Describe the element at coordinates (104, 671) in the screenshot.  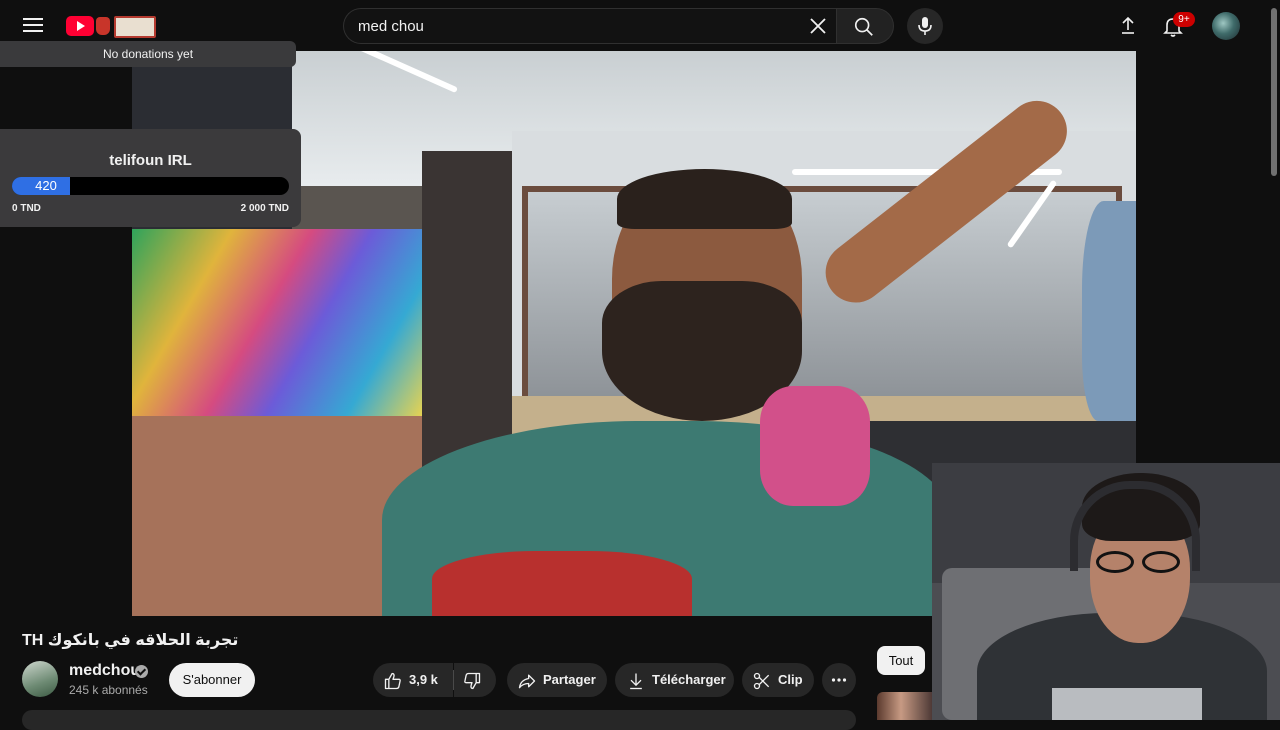
I see `channel-name: medchou` at that location.